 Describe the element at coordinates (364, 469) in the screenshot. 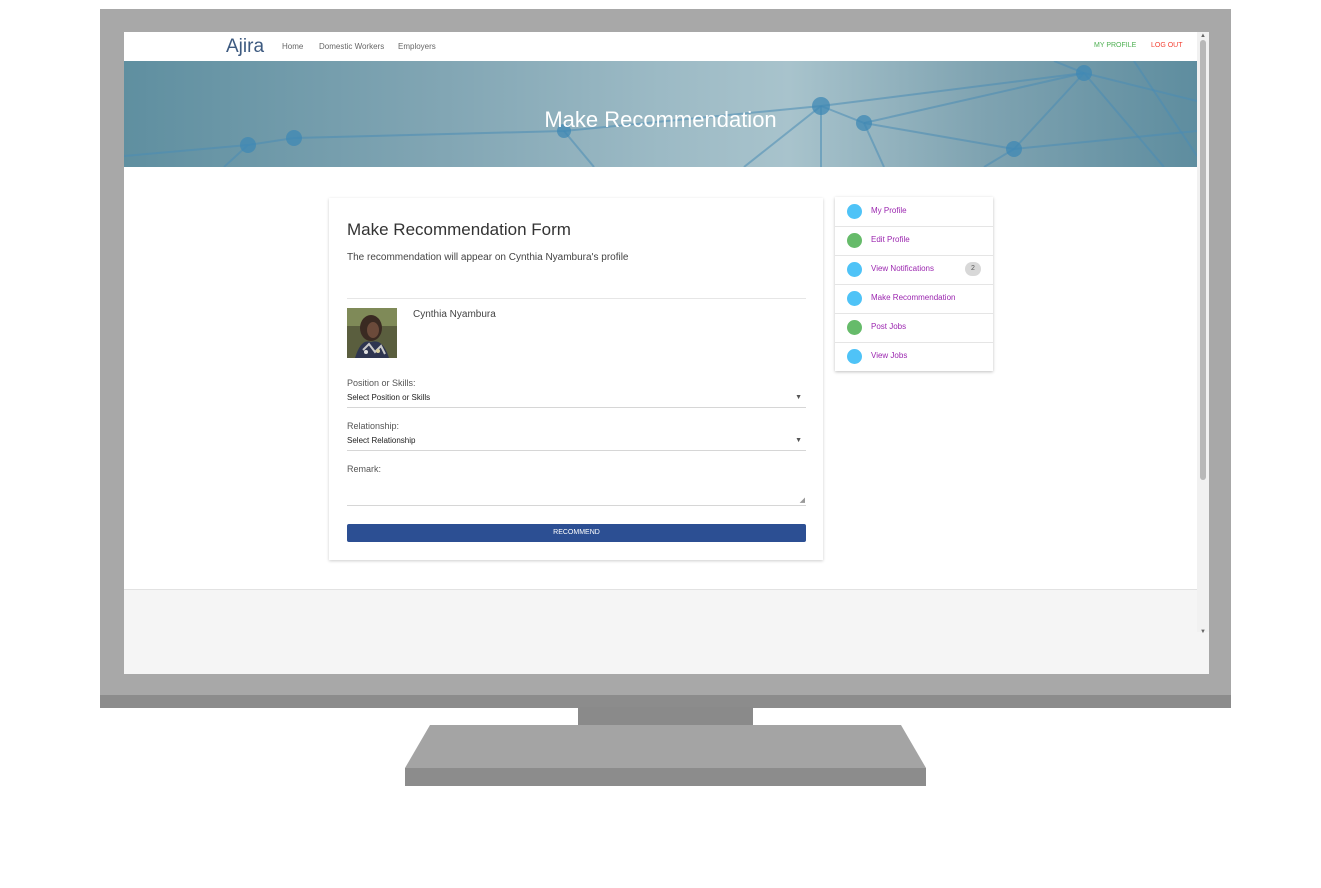

I see `remark-label: Remark:` at that location.